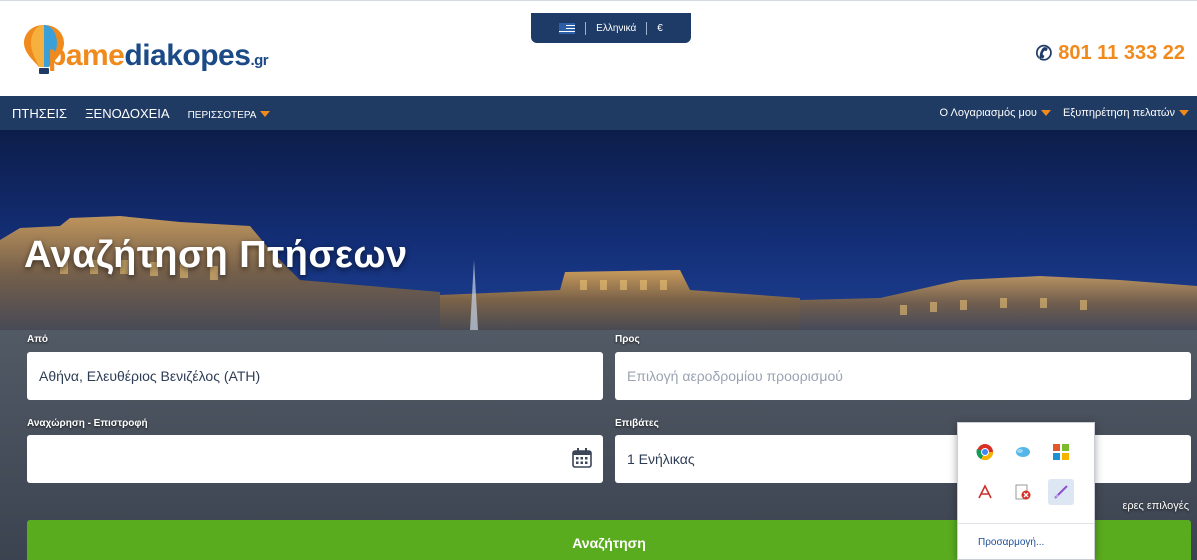 The width and height of the screenshot is (1197, 560). What do you see at coordinates (567, 28) in the screenshot?
I see `greek-flag-icon` at bounding box center [567, 28].